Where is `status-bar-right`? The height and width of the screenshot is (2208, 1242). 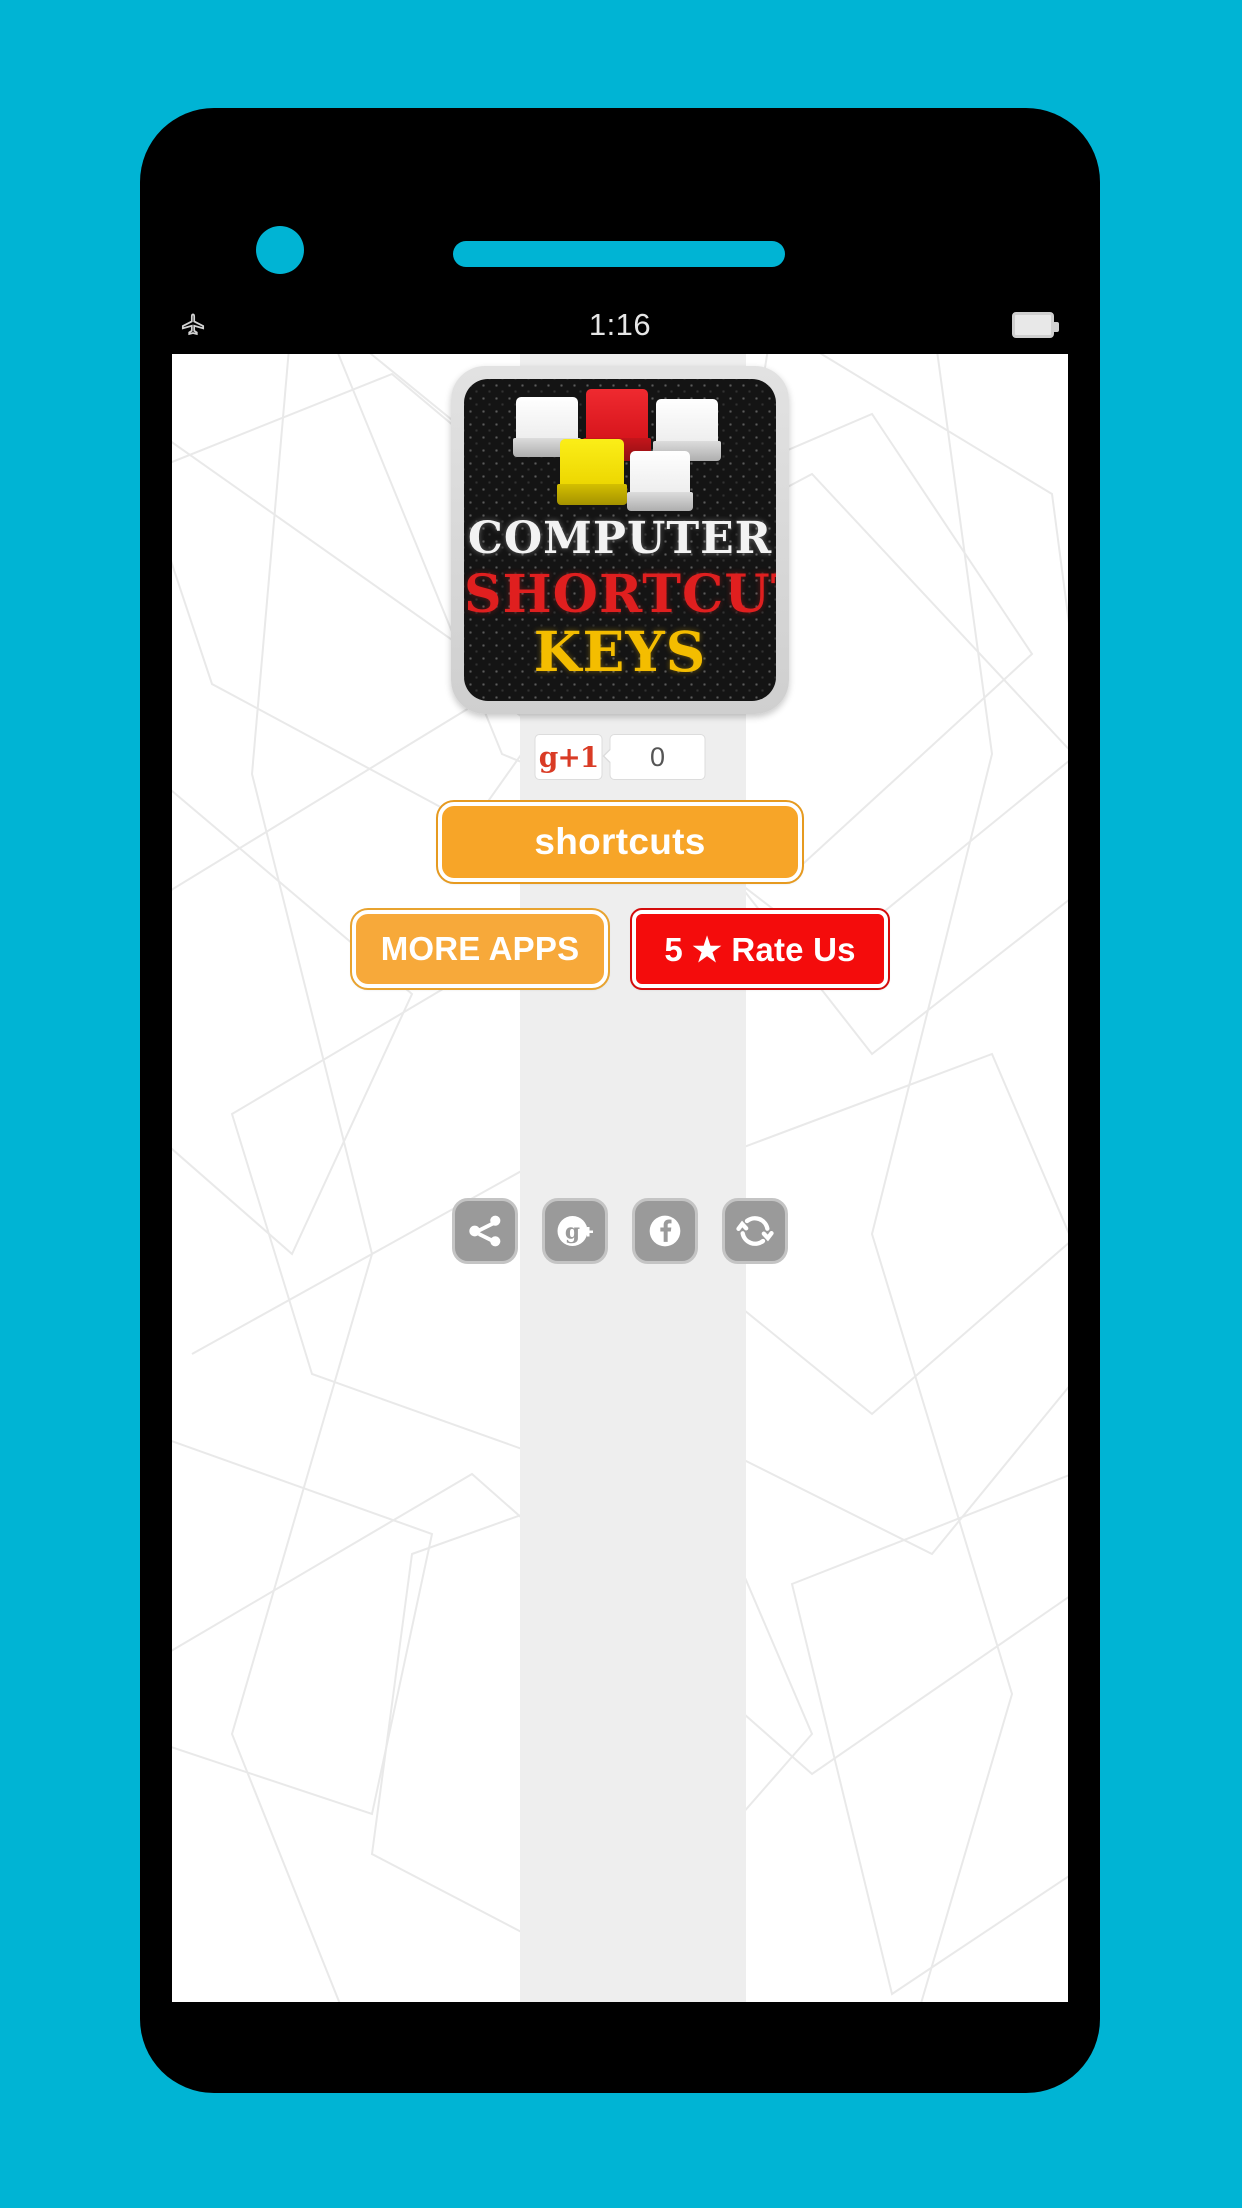
status-bar-right is located at coordinates (1008, 325).